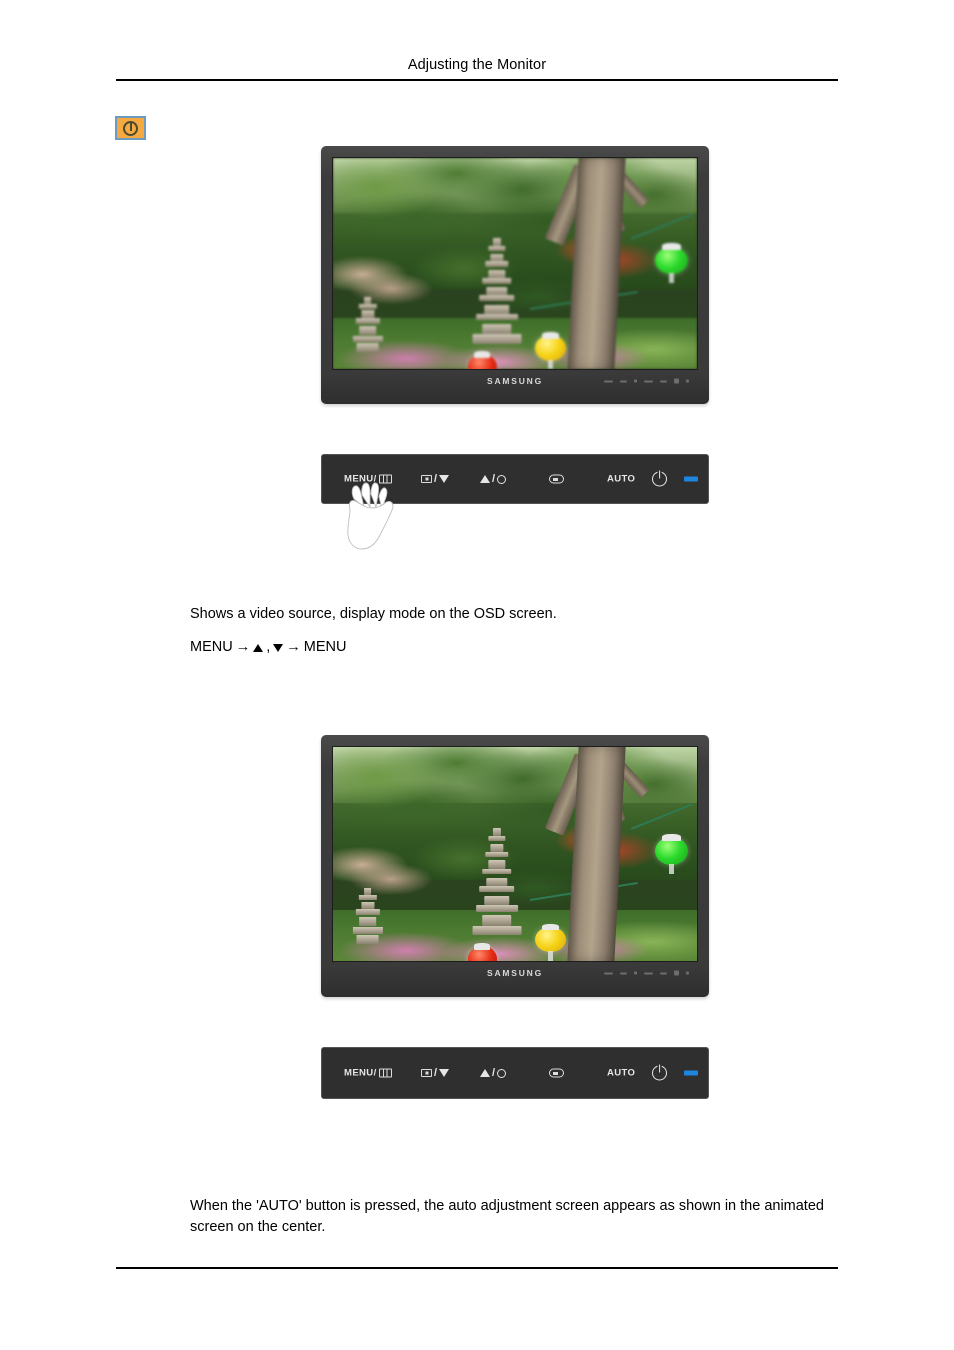 The height and width of the screenshot is (1350, 954). I want to click on up-brightness-button-2: /, so click(493, 1073).